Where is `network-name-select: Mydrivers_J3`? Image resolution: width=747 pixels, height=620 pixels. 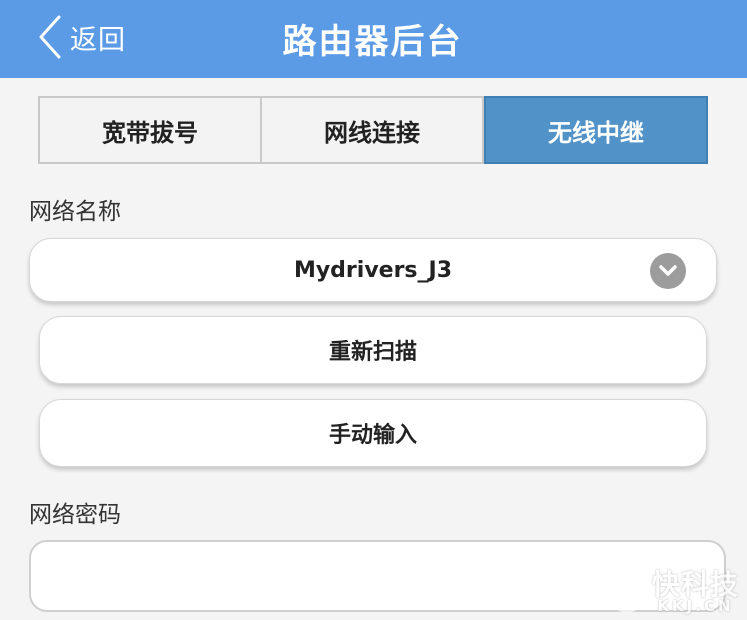
network-name-select: Mydrivers_J3 is located at coordinates (373, 270).